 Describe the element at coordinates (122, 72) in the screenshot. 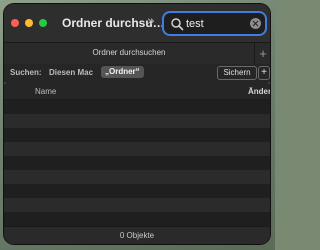

I see `scope-folder-button: „Ordner“` at that location.